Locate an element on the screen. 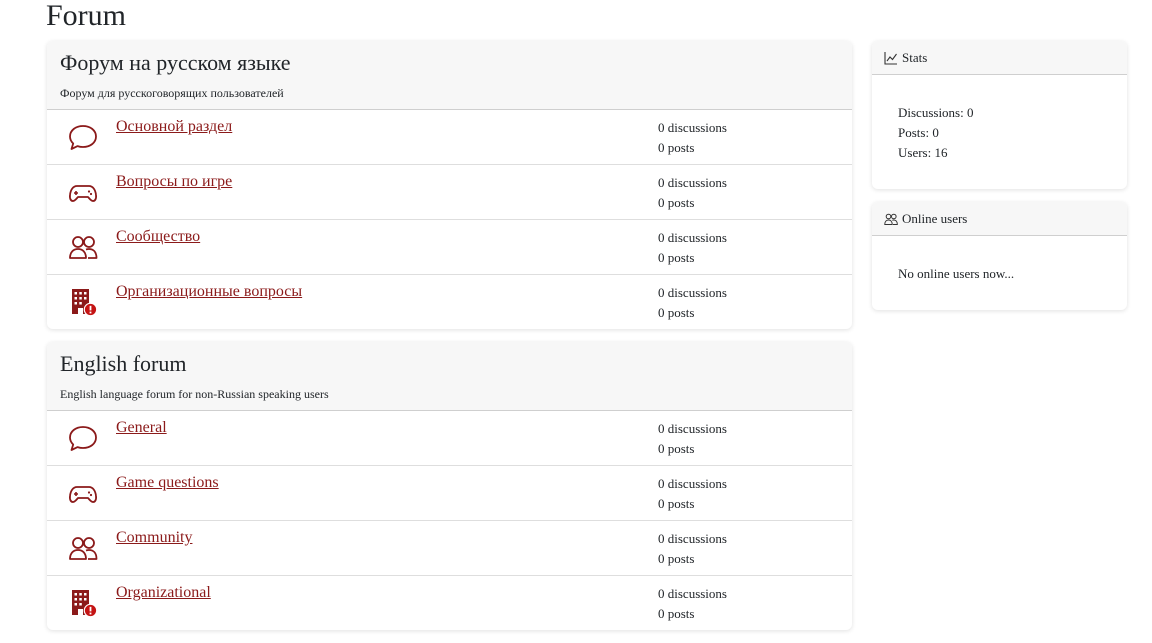  stats-users: Users: 16 is located at coordinates (923, 152).